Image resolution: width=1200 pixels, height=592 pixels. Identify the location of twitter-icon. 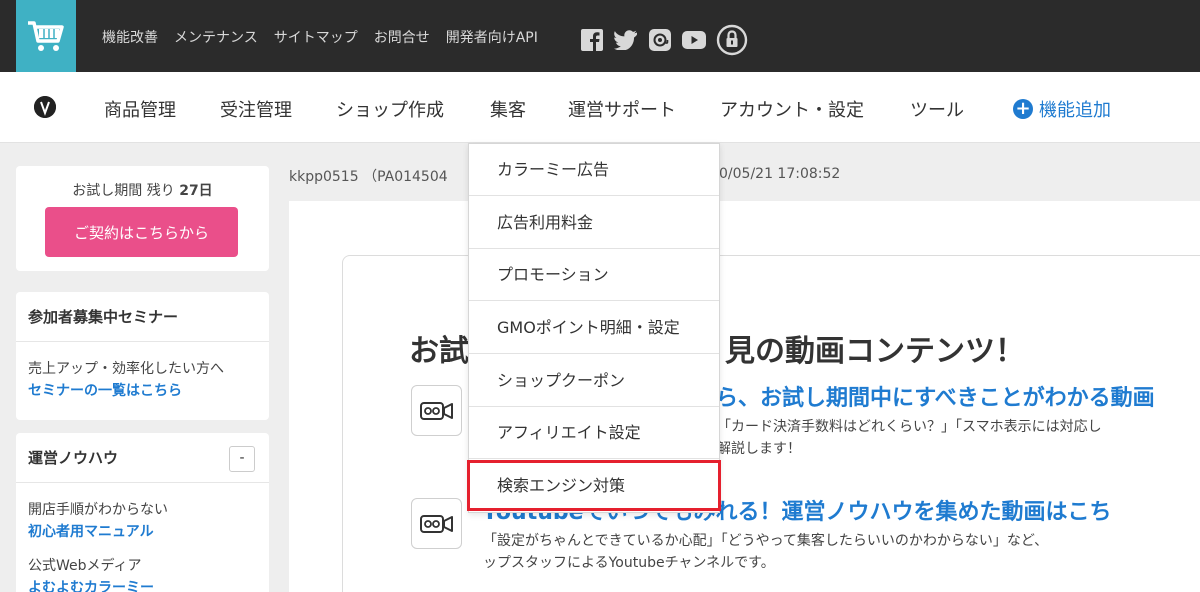
(626, 40).